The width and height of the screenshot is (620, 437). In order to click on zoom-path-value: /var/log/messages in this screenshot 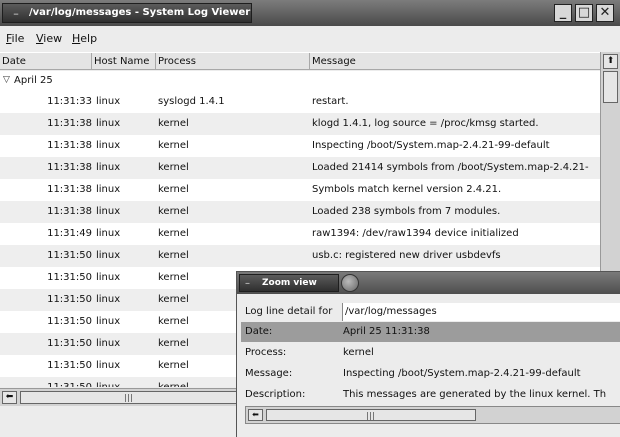, I will do `click(391, 311)`.